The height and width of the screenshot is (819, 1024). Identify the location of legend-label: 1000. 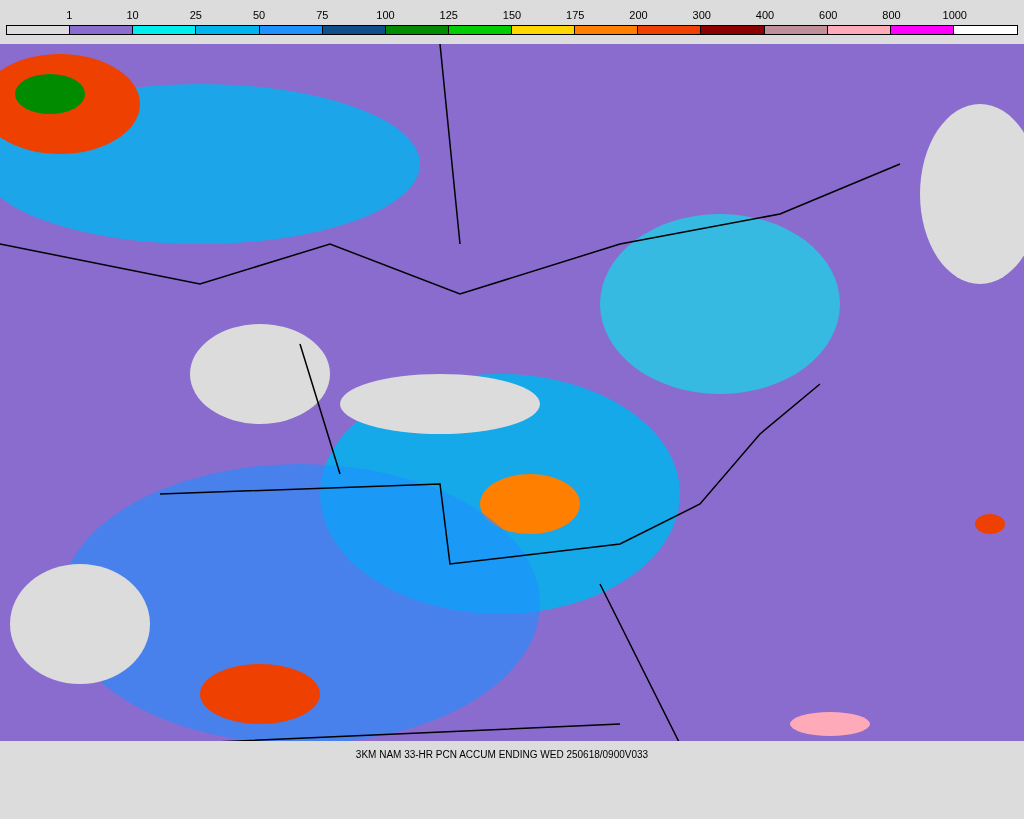
(954, 15).